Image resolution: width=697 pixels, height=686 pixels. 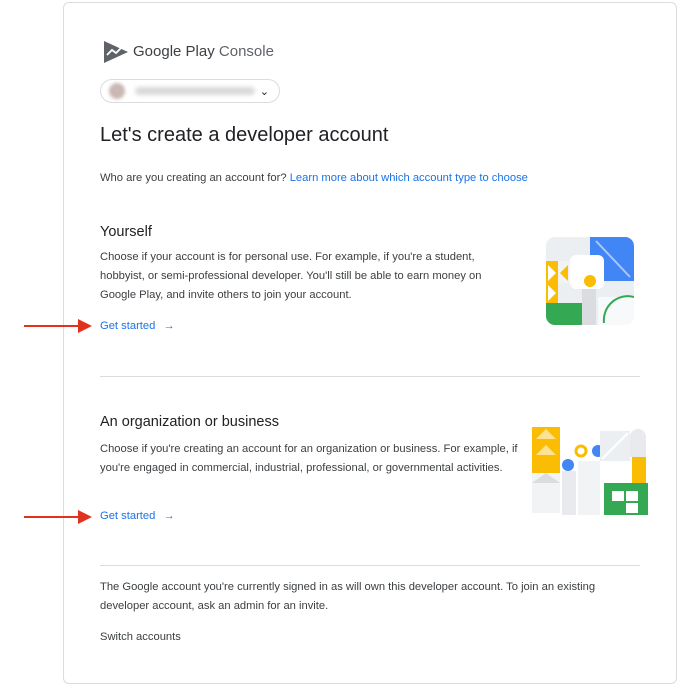 I want to click on brand-name: Google Play Console, so click(x=203, y=51).